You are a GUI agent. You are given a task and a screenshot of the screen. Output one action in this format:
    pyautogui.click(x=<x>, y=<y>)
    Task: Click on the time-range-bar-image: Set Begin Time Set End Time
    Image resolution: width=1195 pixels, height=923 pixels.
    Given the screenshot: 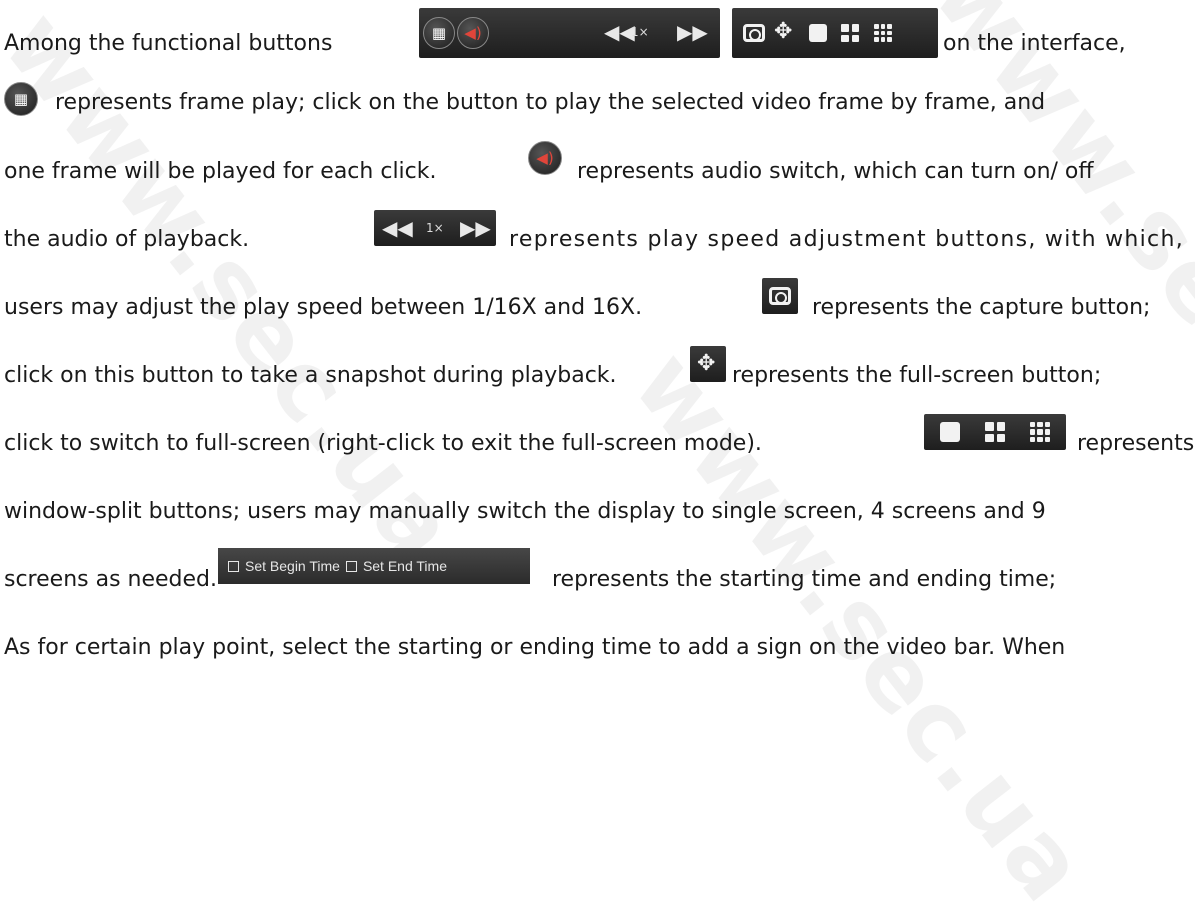 What is the action you would take?
    pyautogui.click(x=374, y=566)
    